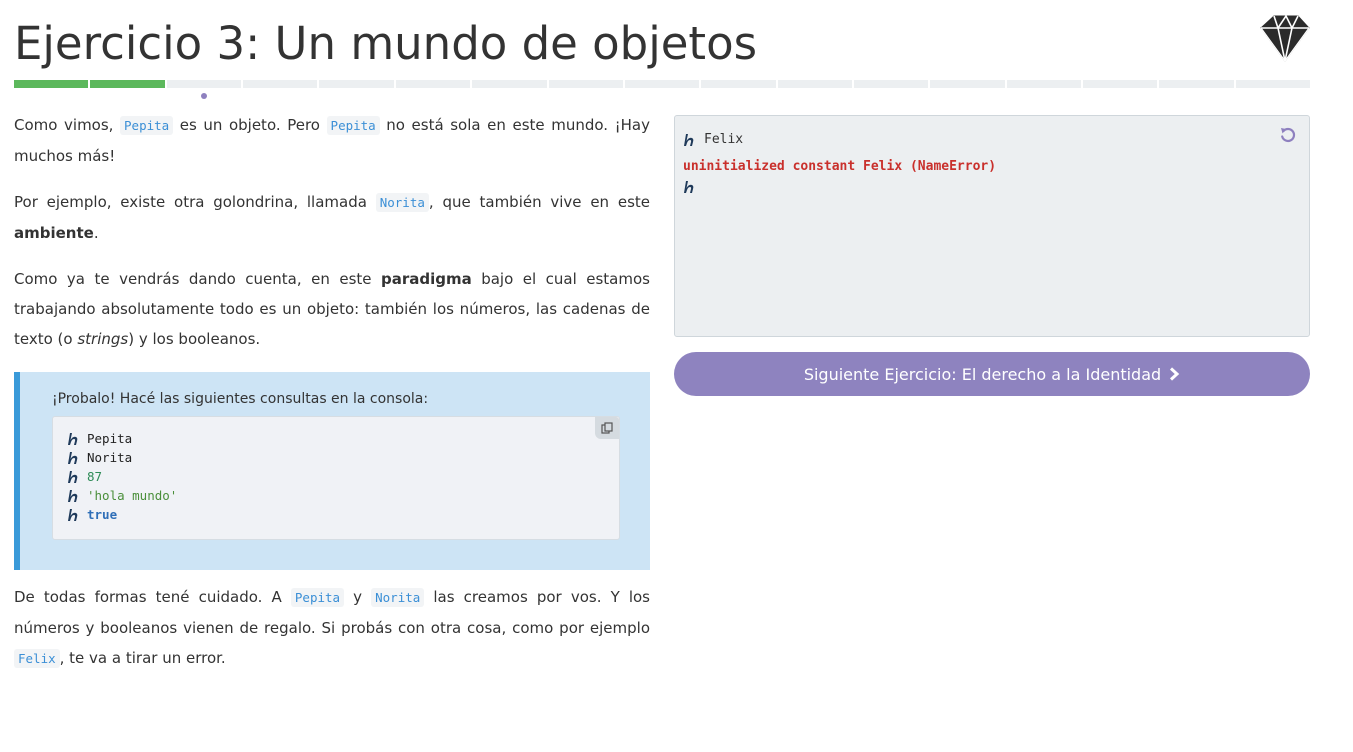 This screenshot has width=1353, height=752. What do you see at coordinates (386, 43) in the screenshot?
I see `page-title: Ejercicio 3: Un mundo de objetos` at bounding box center [386, 43].